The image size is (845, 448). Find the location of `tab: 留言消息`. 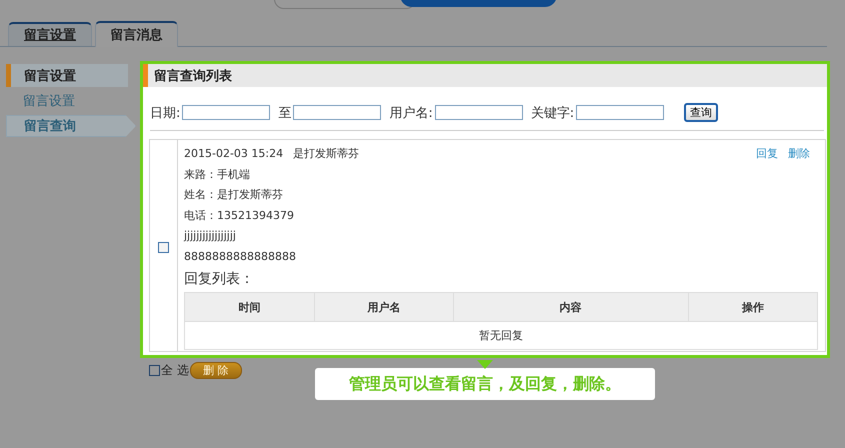

tab: 留言消息 is located at coordinates (136, 34).